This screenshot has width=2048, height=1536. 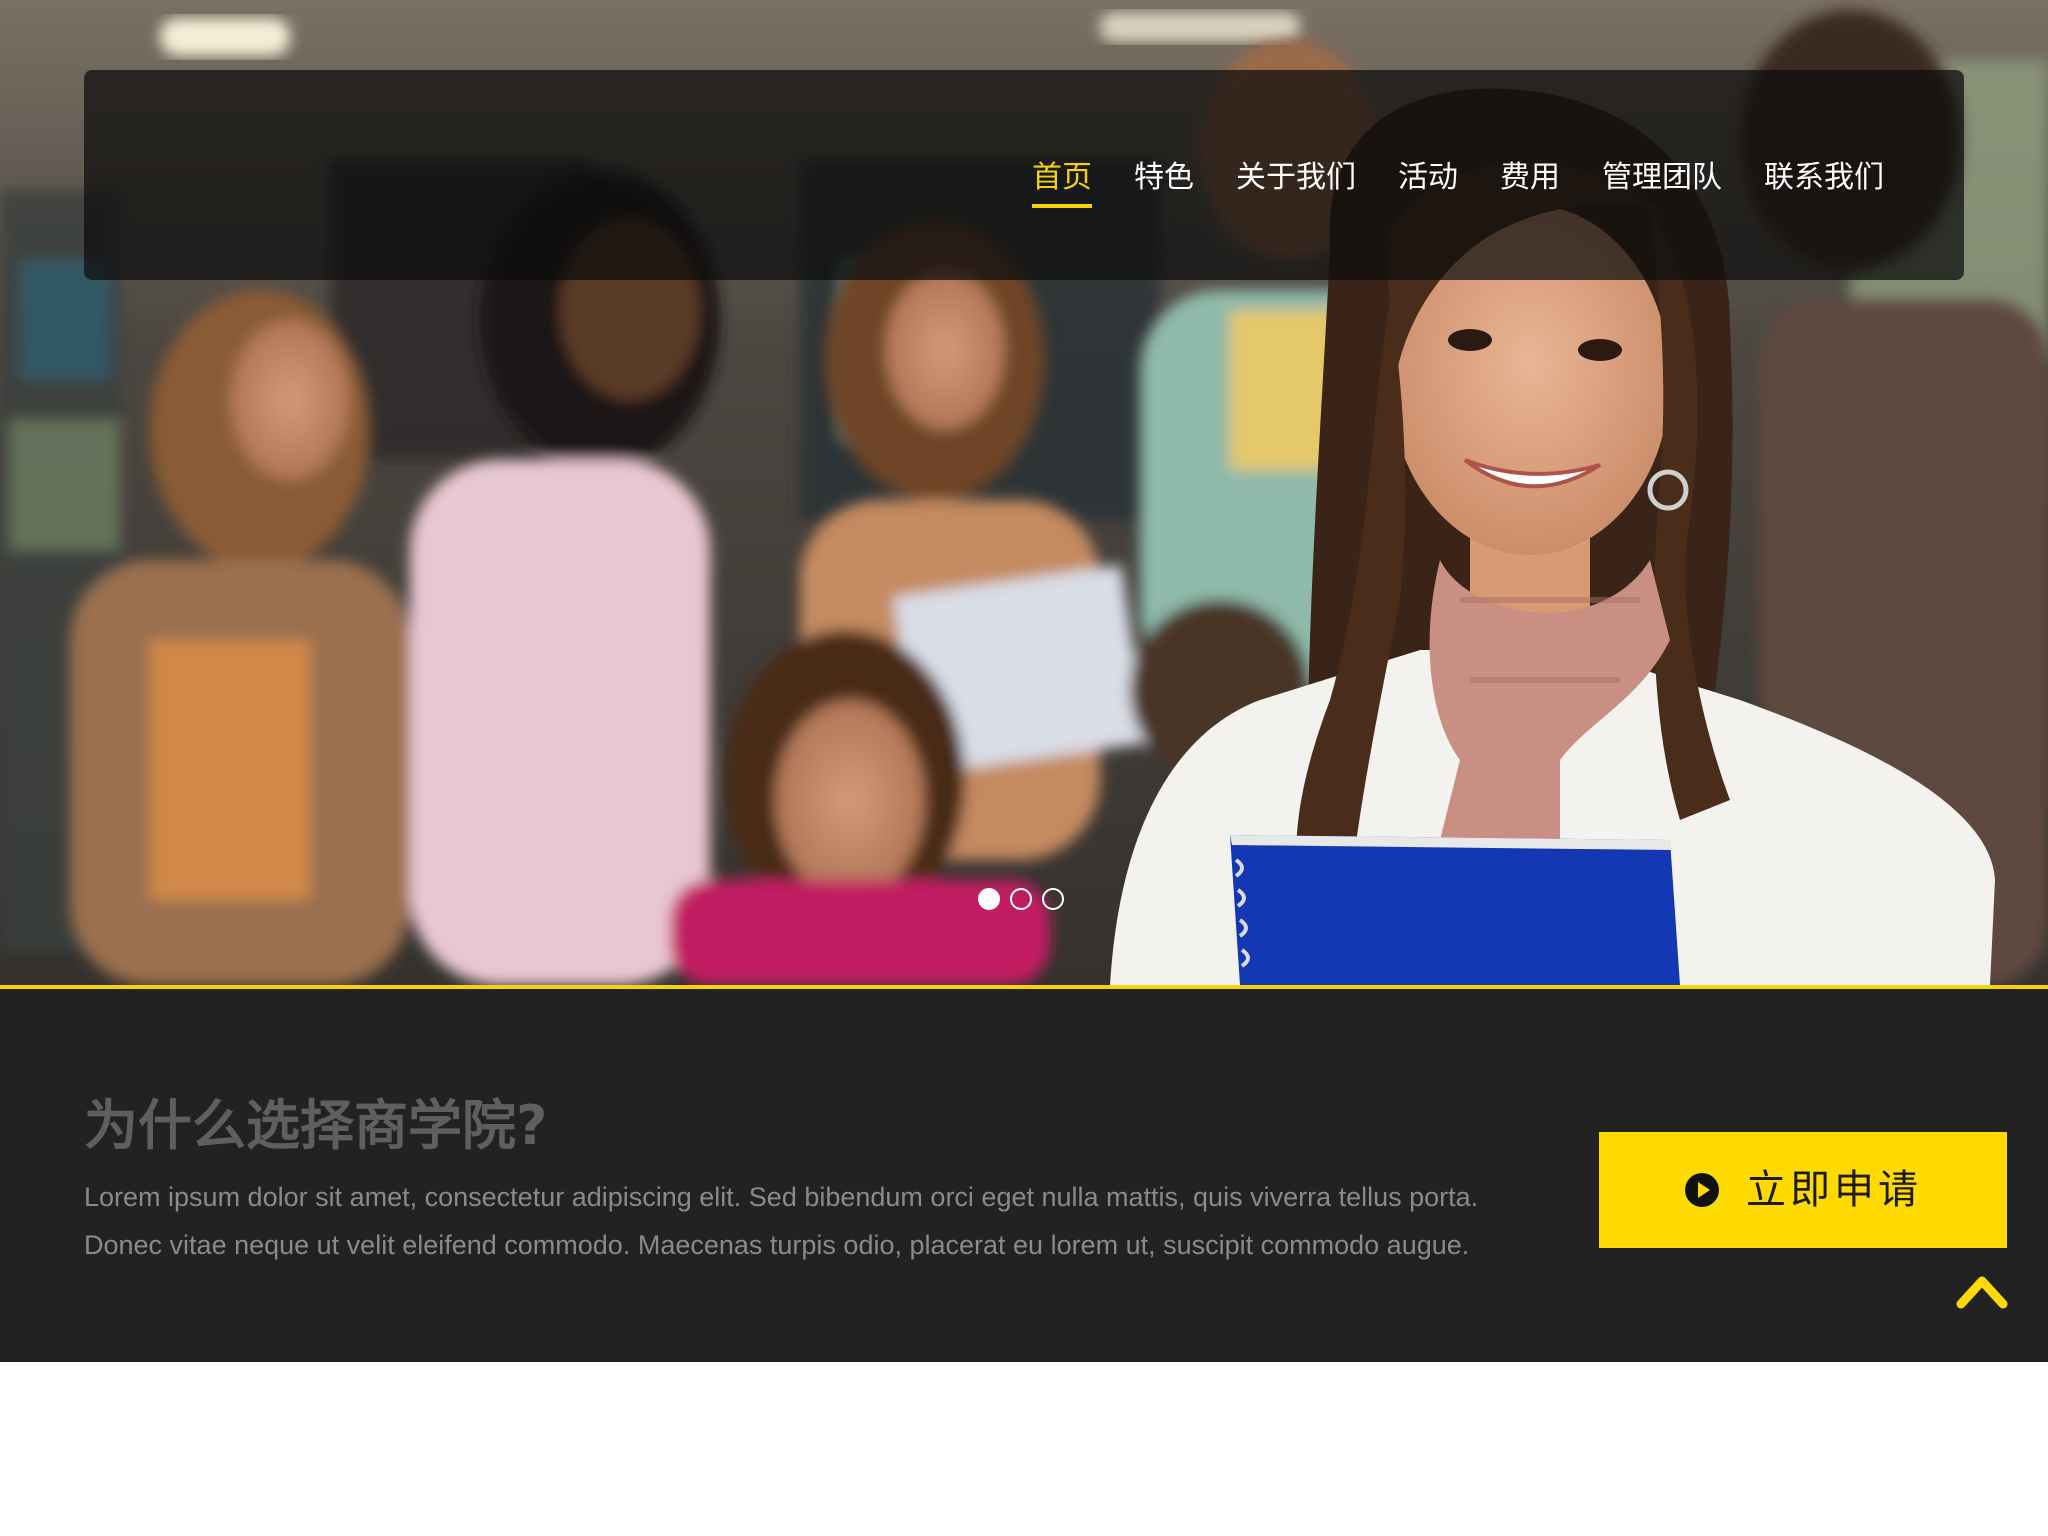 What do you see at coordinates (1062, 183) in the screenshot?
I see `nav-item-home: 首页` at bounding box center [1062, 183].